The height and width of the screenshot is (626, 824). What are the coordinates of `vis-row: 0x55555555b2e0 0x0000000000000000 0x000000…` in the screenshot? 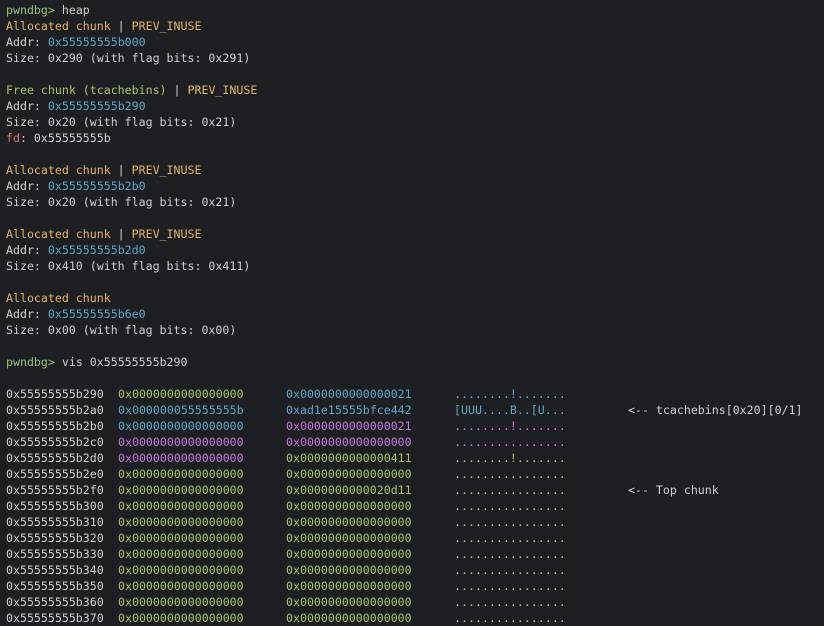 It's located at (415, 474).